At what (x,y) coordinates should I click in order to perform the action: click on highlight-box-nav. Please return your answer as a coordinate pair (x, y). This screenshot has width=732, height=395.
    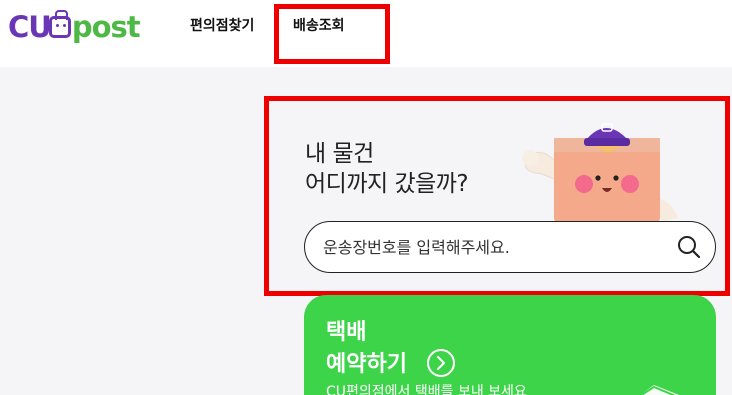
    Looking at the image, I should click on (332, 34).